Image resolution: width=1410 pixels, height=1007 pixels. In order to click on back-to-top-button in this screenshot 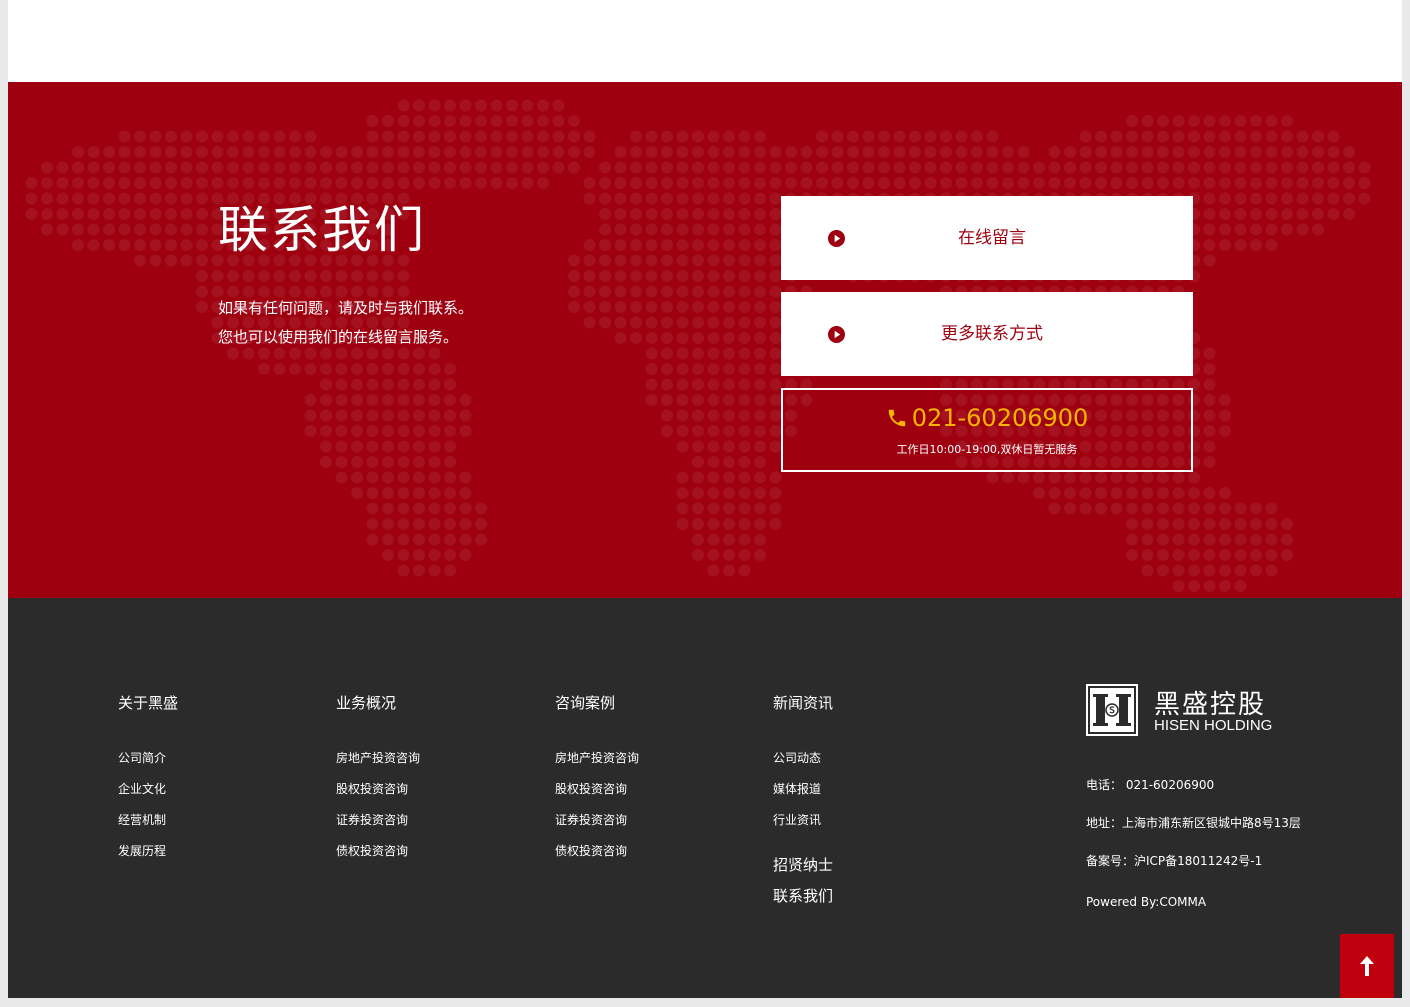, I will do `click(1367, 966)`.